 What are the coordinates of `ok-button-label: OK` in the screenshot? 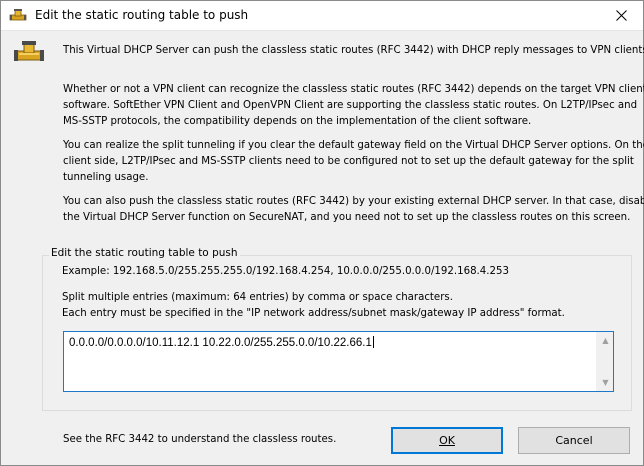 It's located at (447, 440).